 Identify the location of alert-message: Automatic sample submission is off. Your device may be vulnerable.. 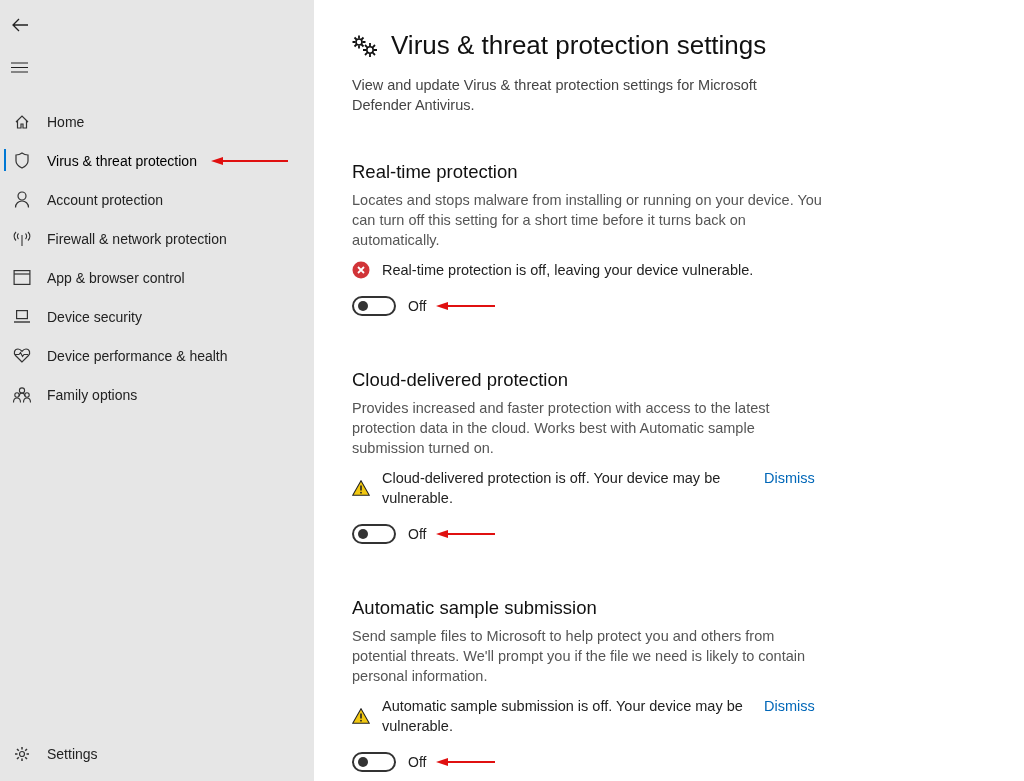
(563, 716).